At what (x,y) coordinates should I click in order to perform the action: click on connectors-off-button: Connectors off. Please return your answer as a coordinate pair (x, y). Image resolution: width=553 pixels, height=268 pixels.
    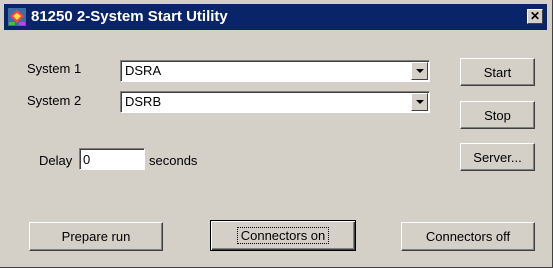
    Looking at the image, I should click on (468, 236).